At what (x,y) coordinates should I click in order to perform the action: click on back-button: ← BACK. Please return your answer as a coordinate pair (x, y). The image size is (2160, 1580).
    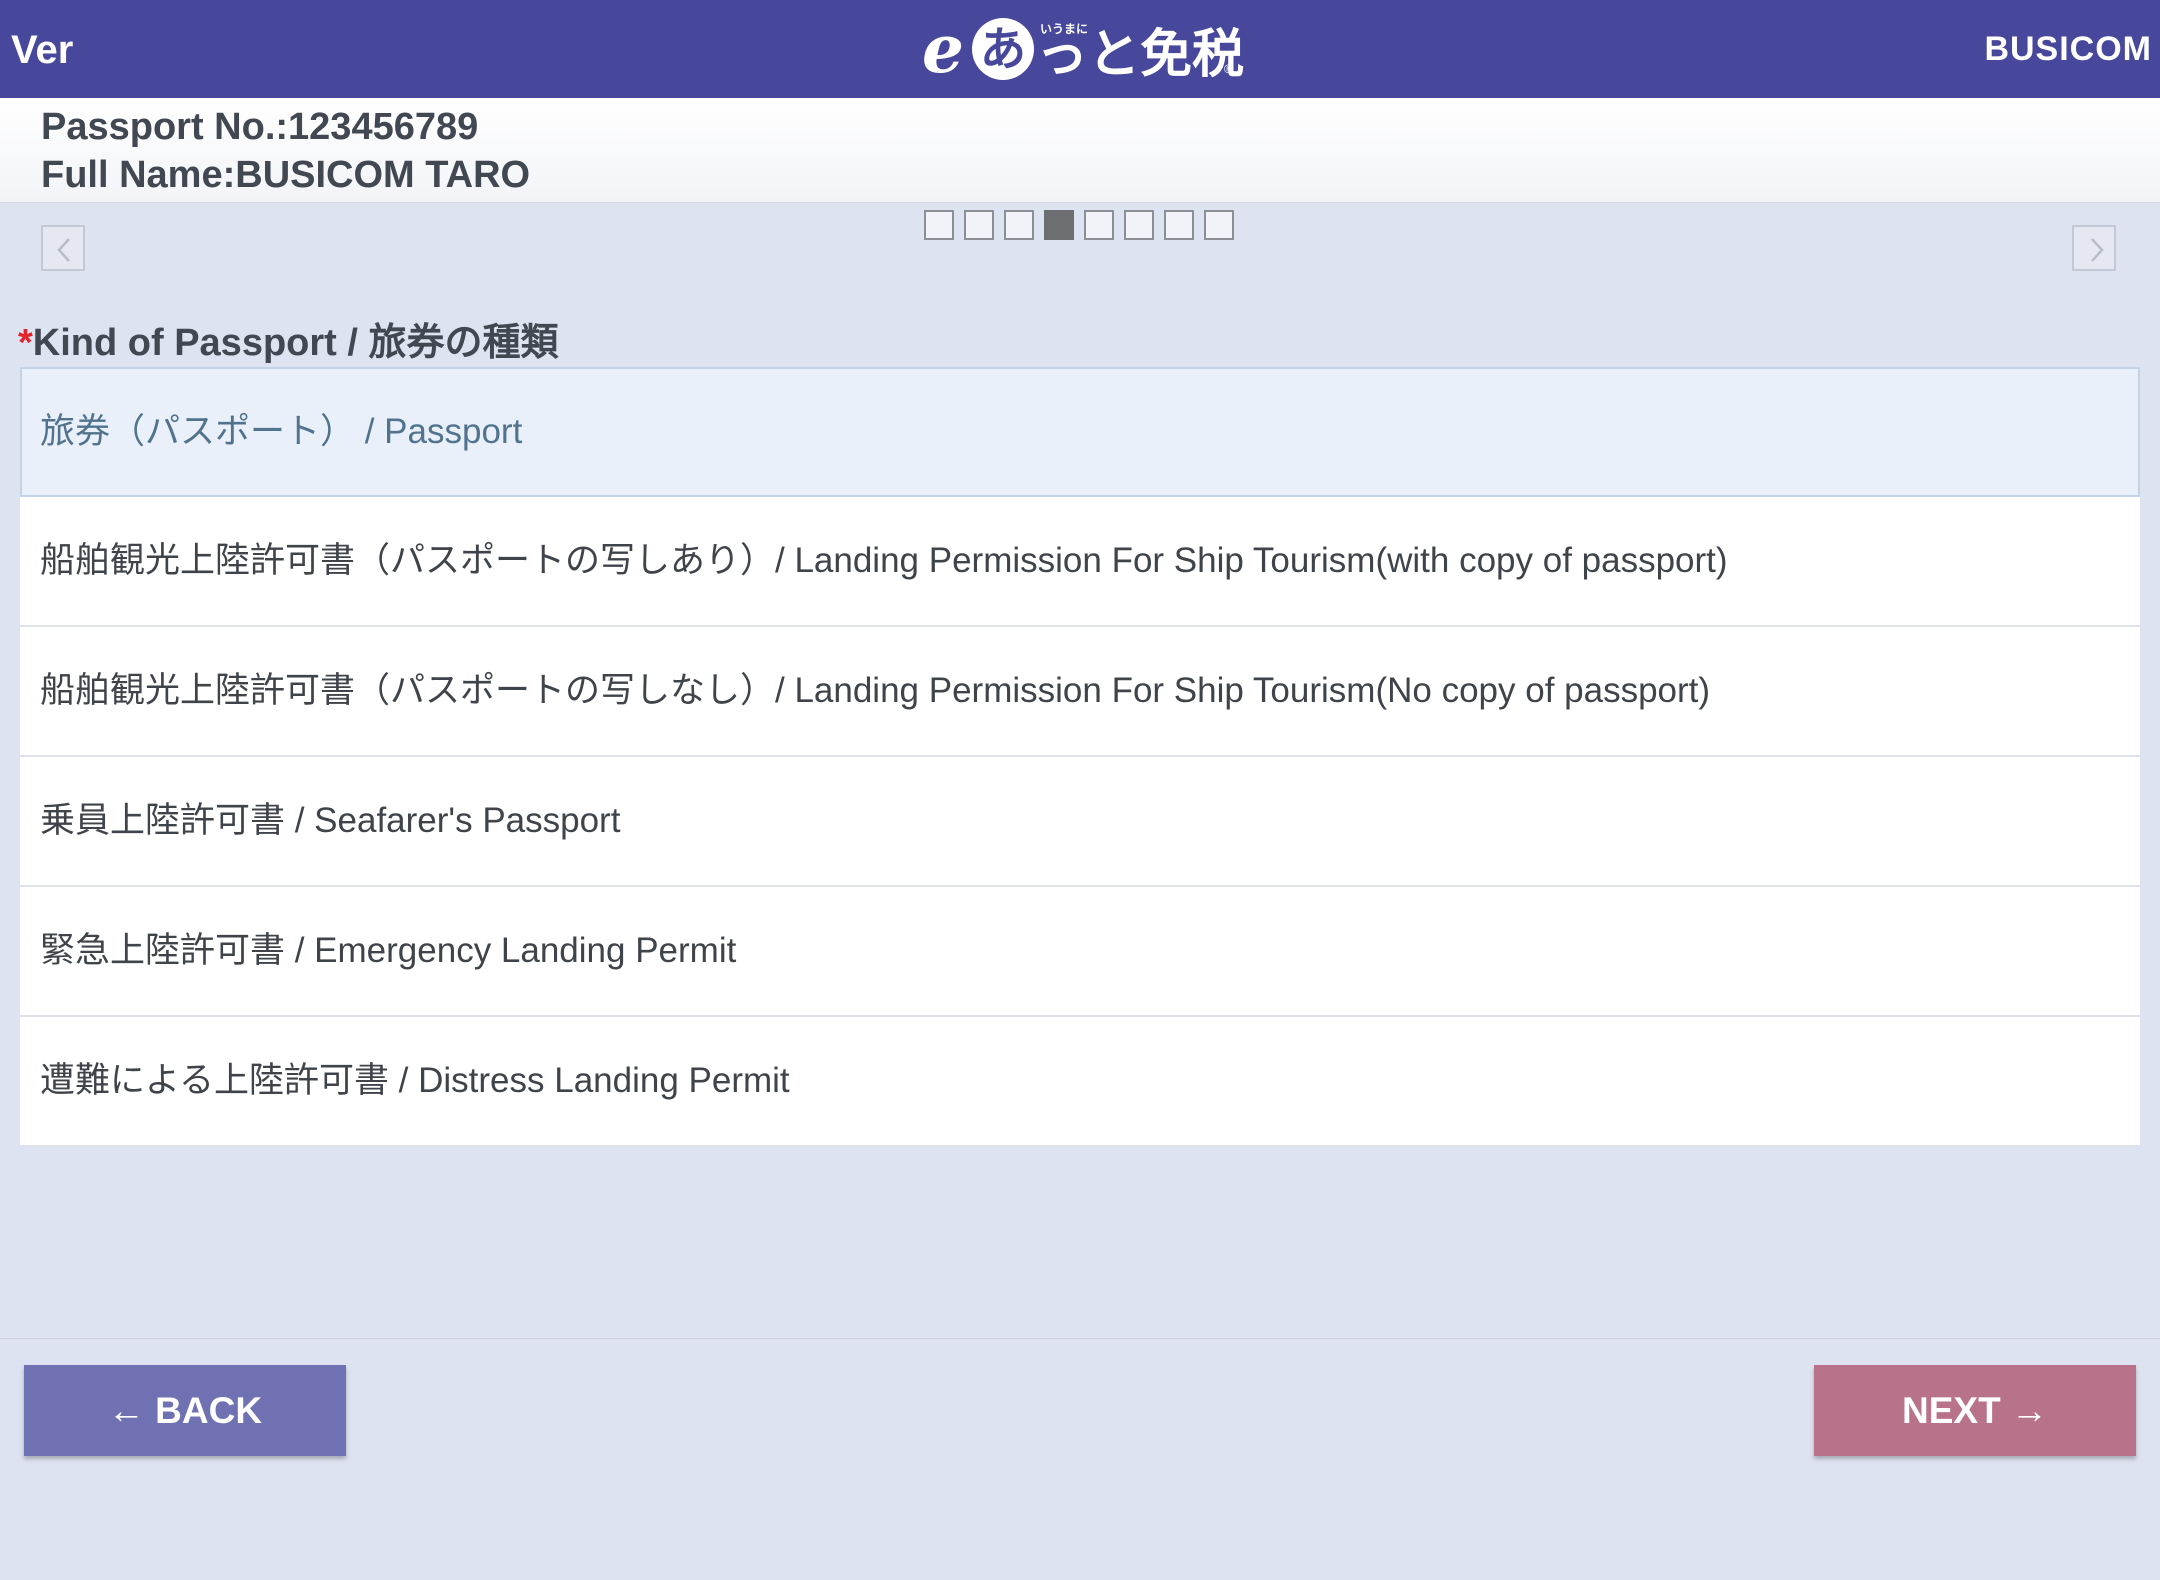
    Looking at the image, I should click on (185, 1410).